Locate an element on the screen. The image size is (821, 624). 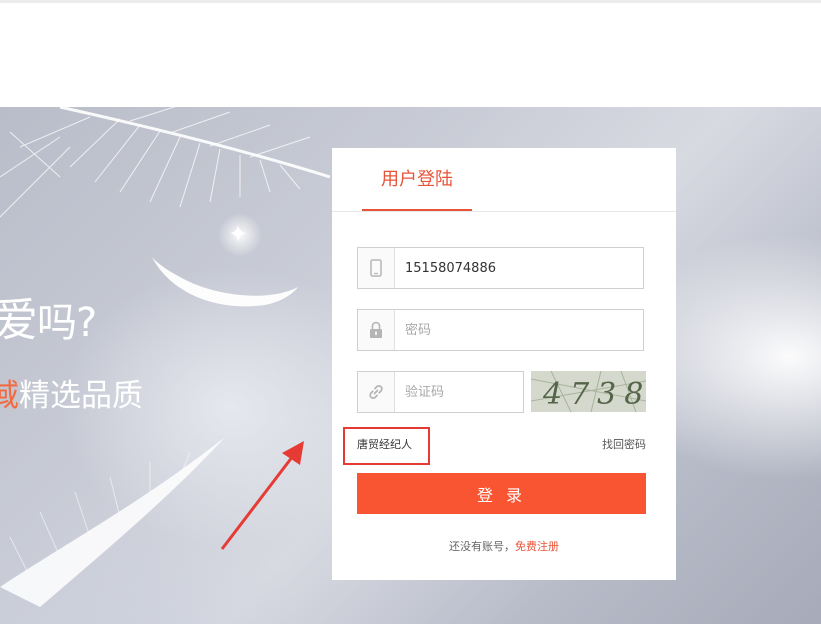
register-prompt: 还没有账号， is located at coordinates (482, 546).